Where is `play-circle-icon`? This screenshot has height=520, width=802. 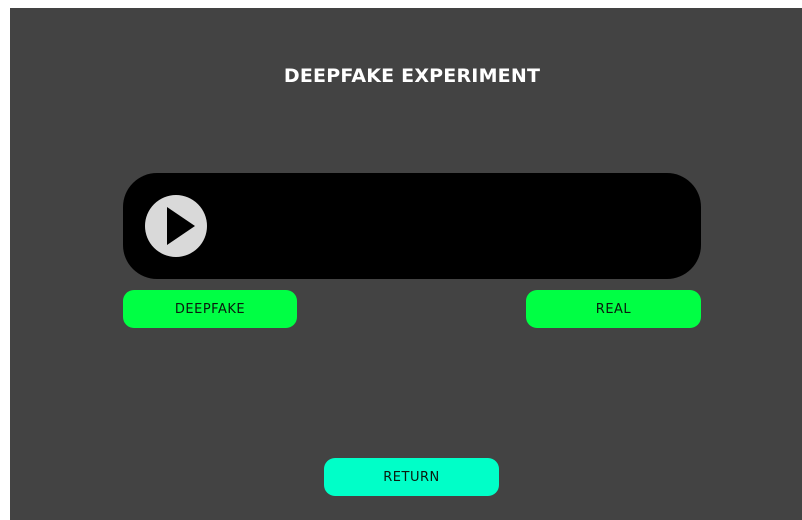
play-circle-icon is located at coordinates (176, 226).